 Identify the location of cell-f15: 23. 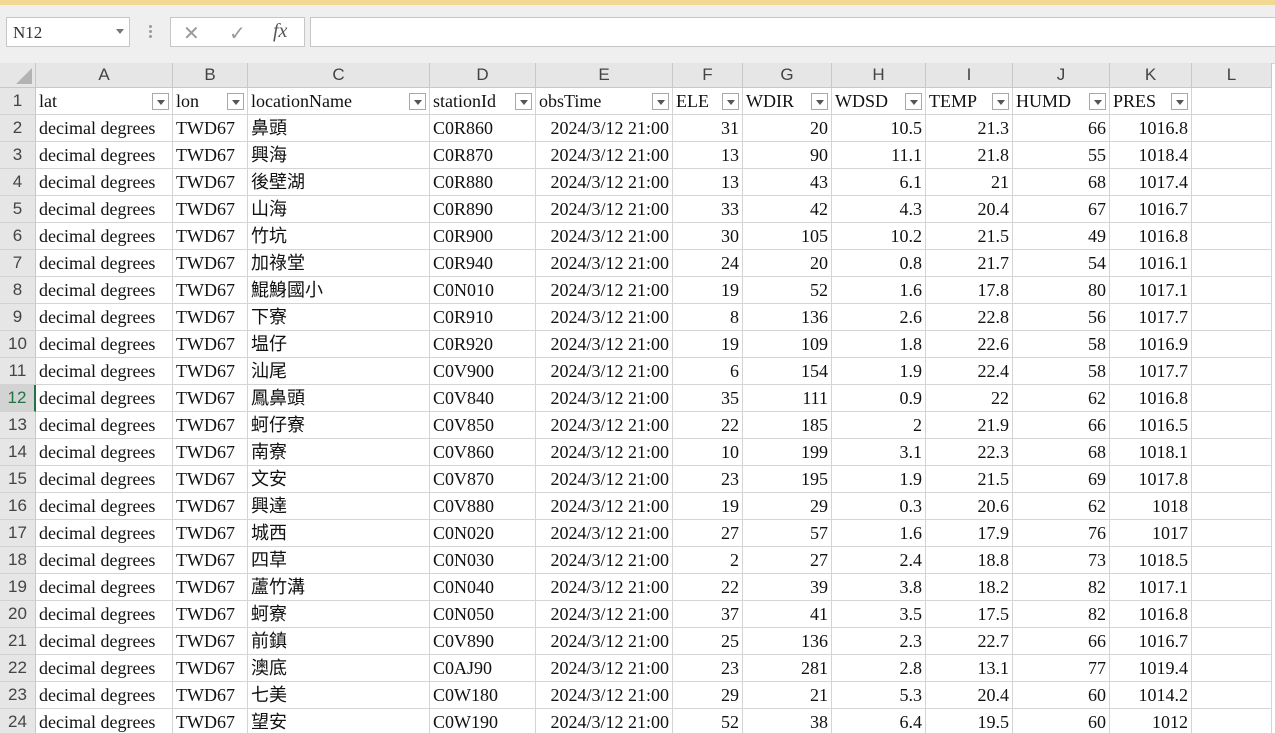
(708, 479).